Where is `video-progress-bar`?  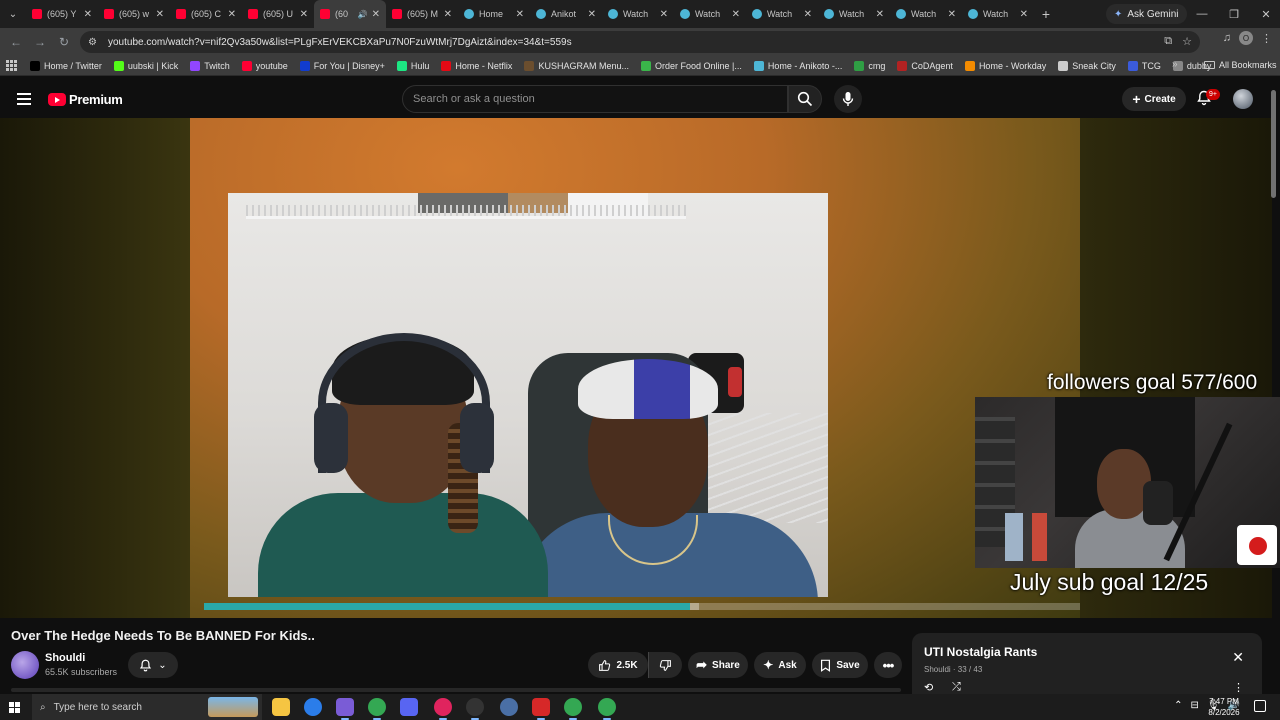 video-progress-bar is located at coordinates (642, 606).